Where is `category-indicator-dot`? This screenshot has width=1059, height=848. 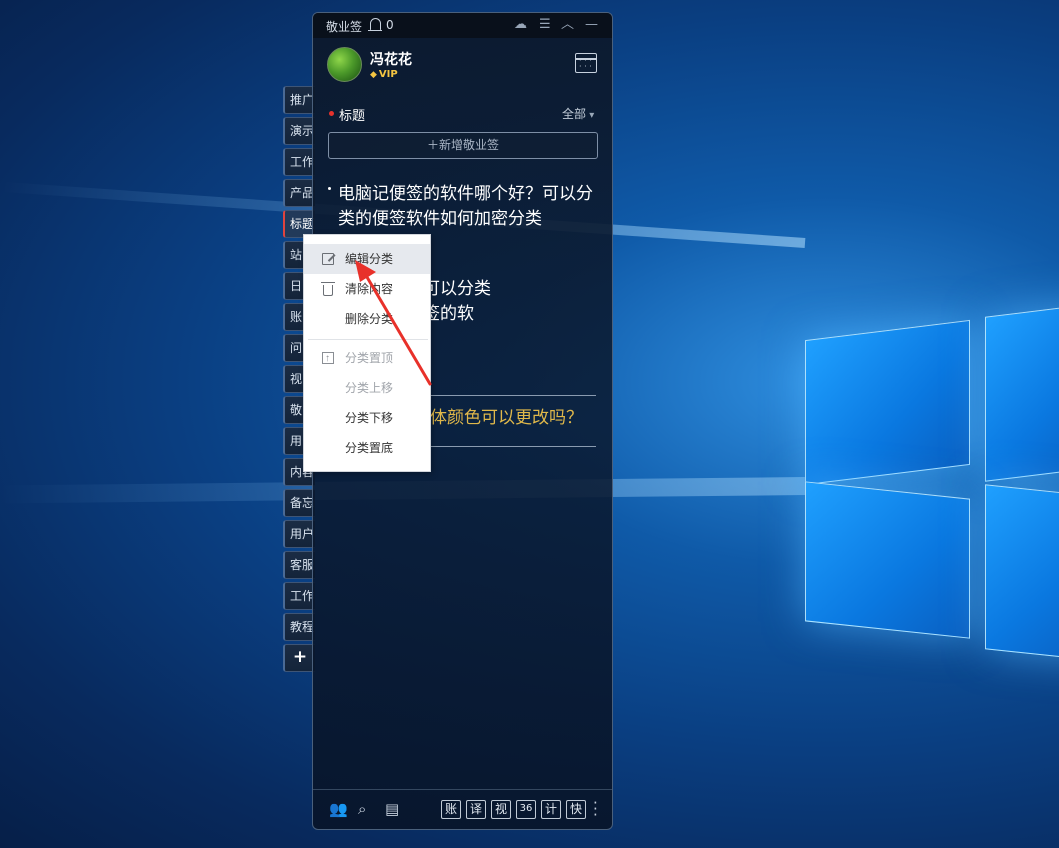 category-indicator-dot is located at coordinates (331, 113).